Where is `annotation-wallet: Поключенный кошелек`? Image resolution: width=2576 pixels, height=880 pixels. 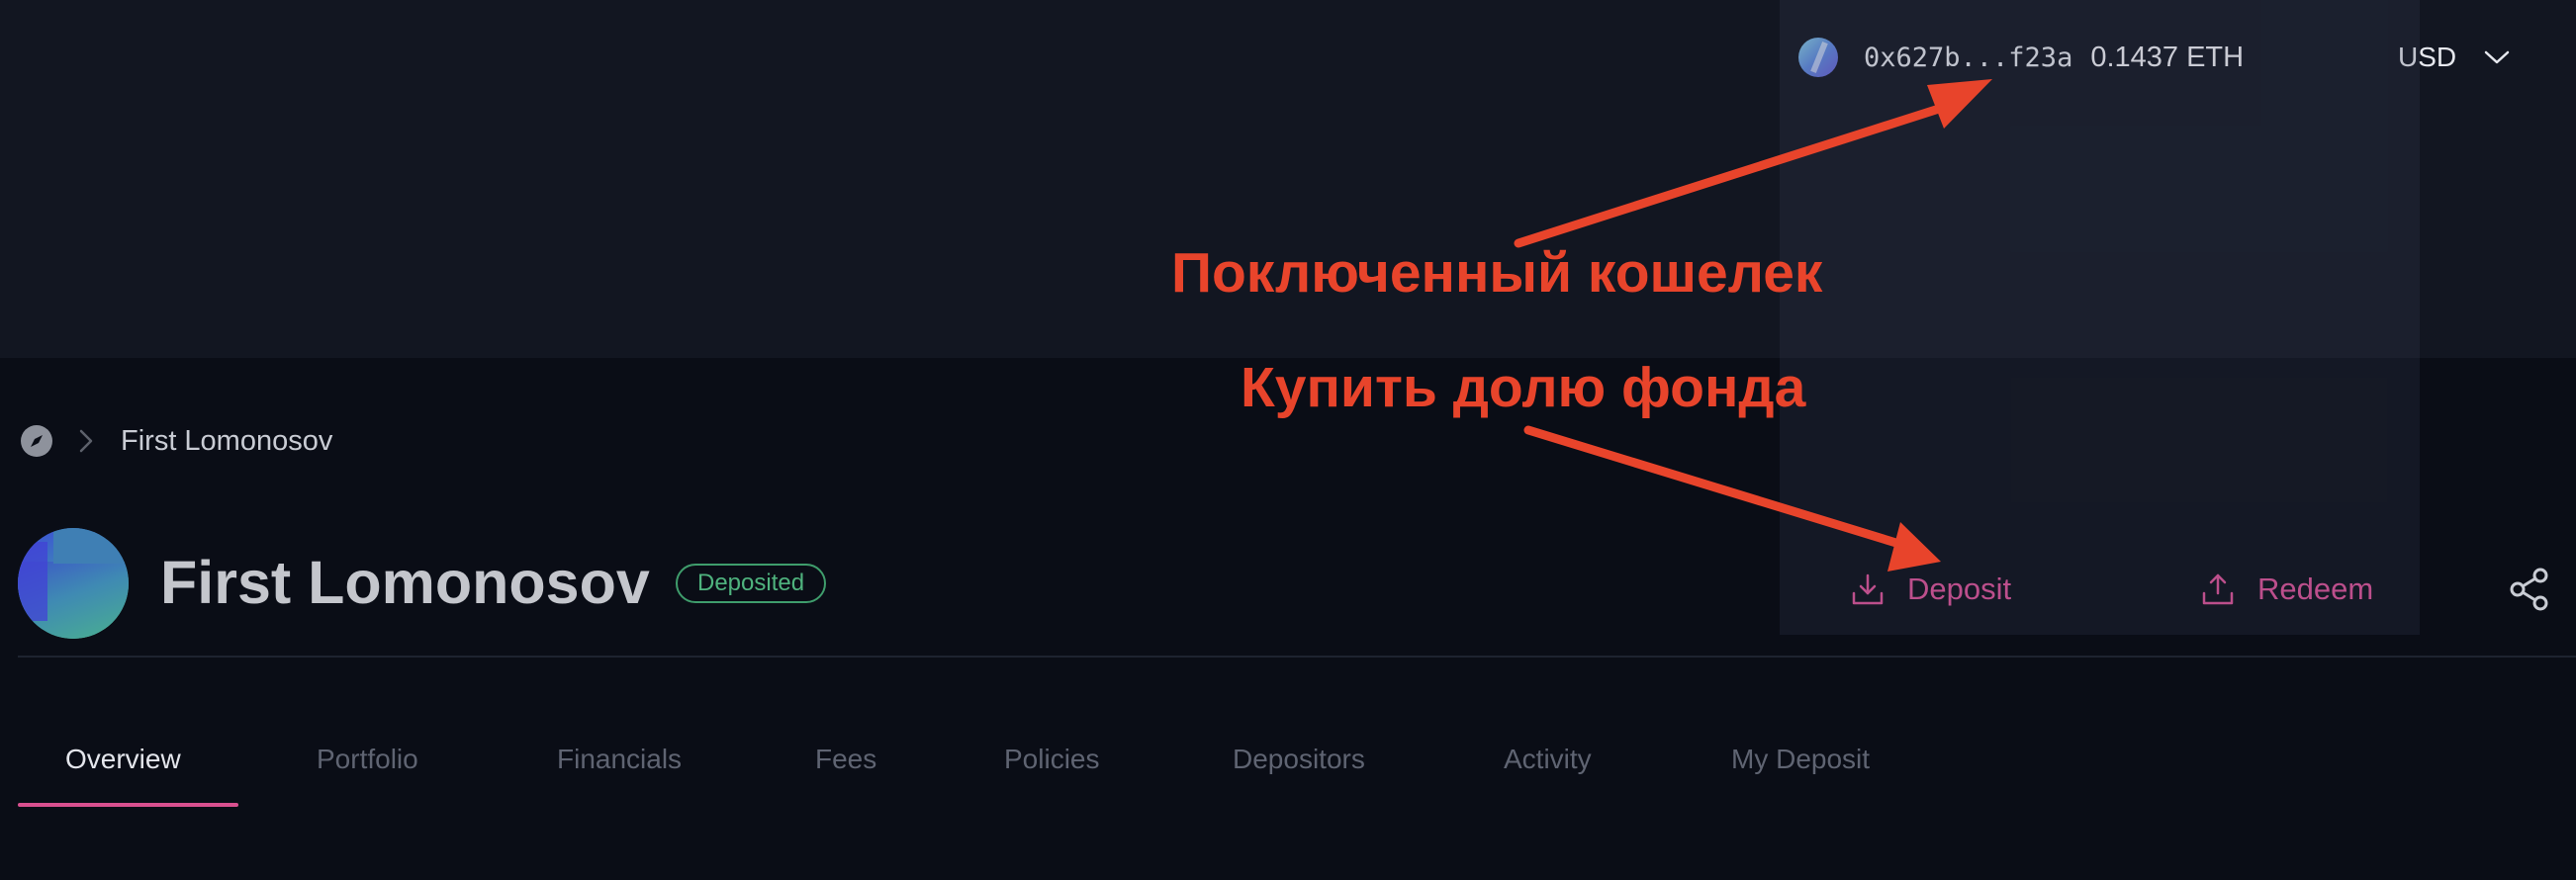 annotation-wallet: Поключенный кошелек is located at coordinates (1497, 273).